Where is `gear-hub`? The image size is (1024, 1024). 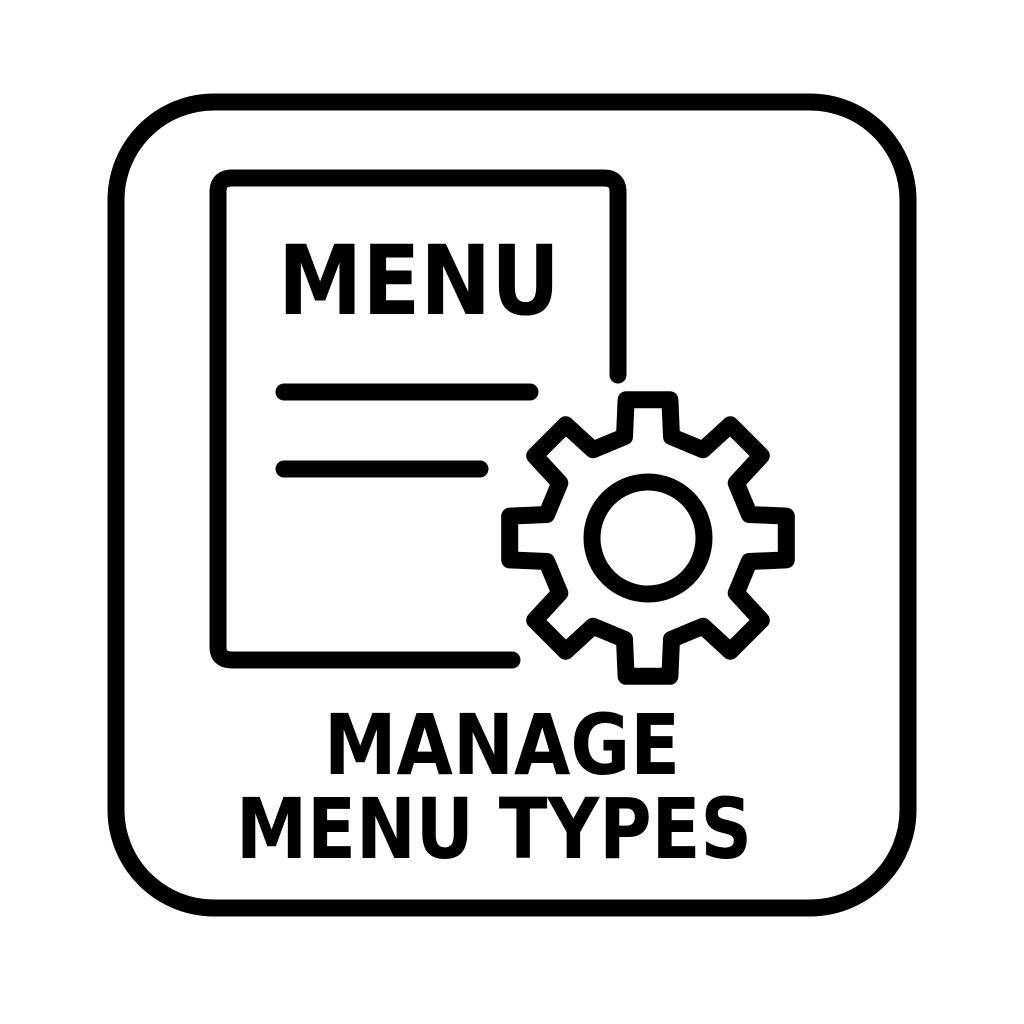 gear-hub is located at coordinates (648, 538).